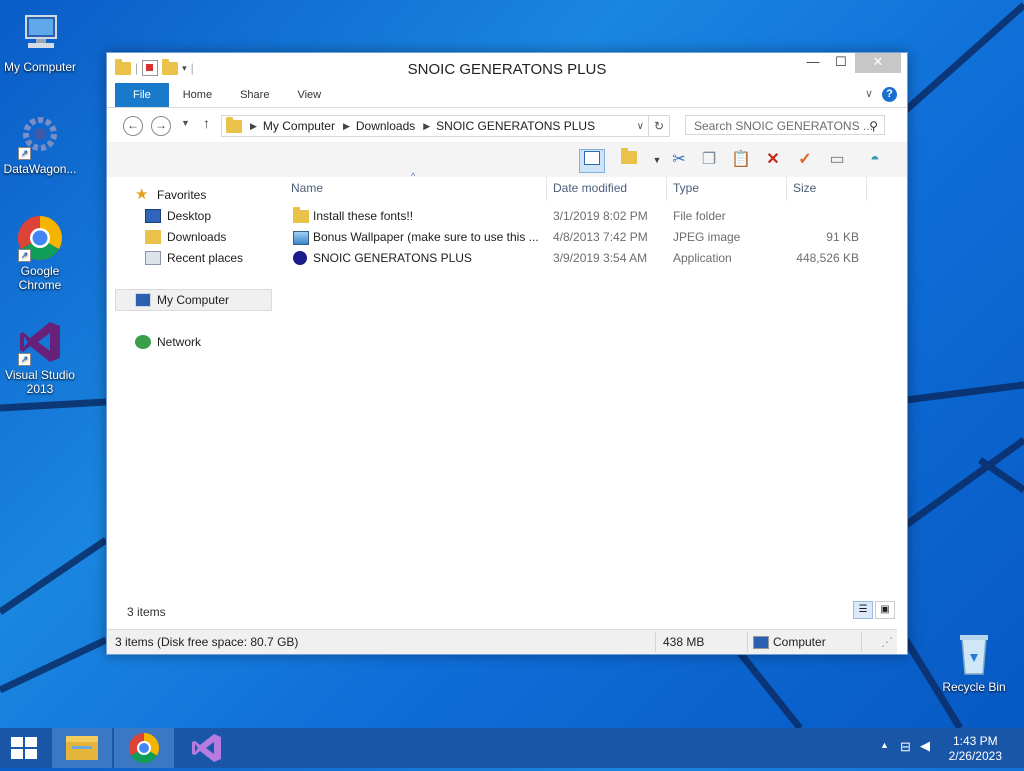  Describe the element at coordinates (841, 63) in the screenshot. I see `maximize-button: ☐` at that location.